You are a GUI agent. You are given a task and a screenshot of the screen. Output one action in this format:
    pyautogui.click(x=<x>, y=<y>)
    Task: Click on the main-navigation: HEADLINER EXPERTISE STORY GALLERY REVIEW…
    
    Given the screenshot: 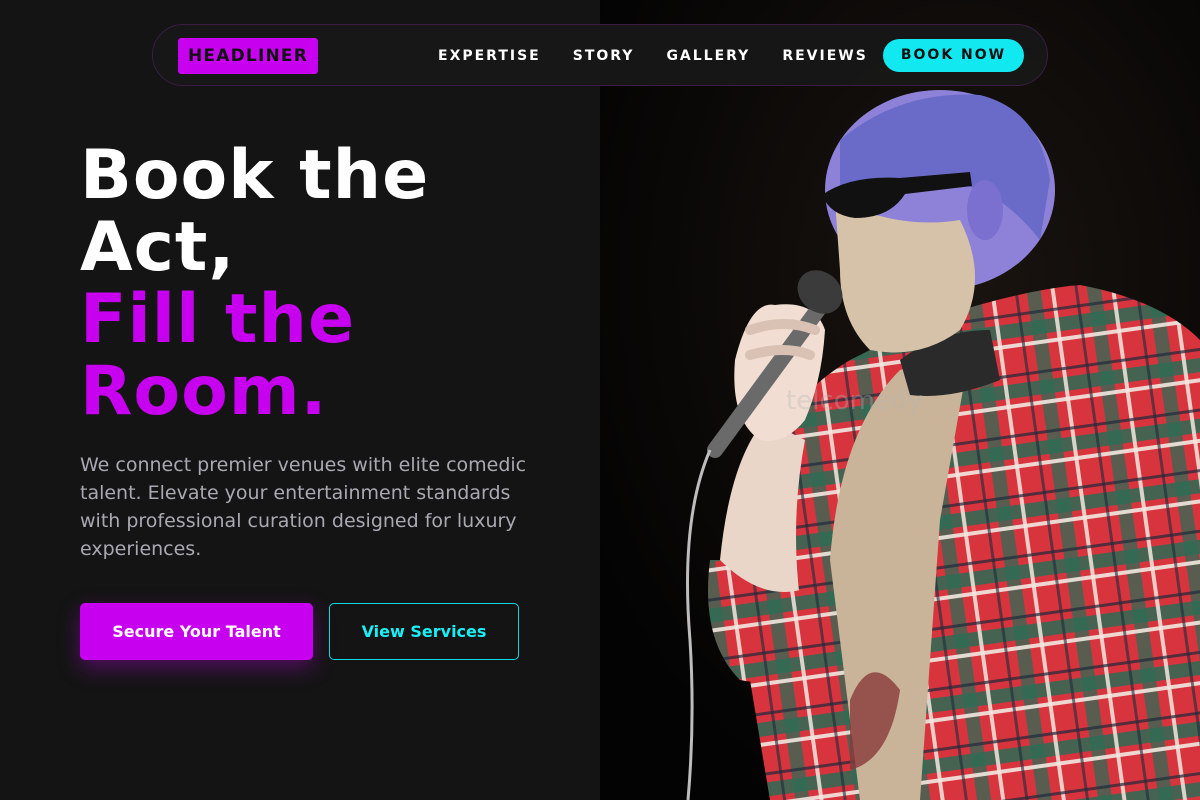 What is the action you would take?
    pyautogui.click(x=600, y=55)
    